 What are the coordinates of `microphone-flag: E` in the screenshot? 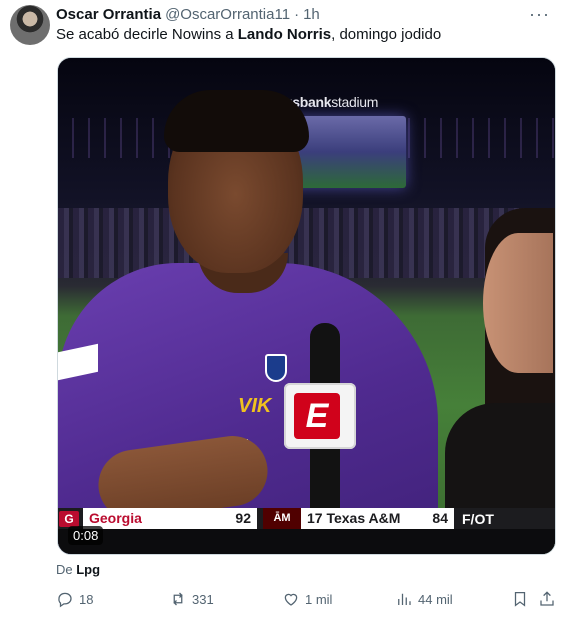 It's located at (320, 416).